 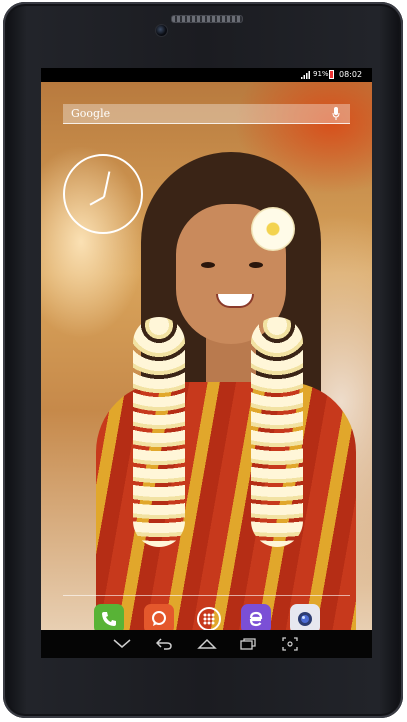 I want to click on search-widget-label: Google, so click(x=91, y=113).